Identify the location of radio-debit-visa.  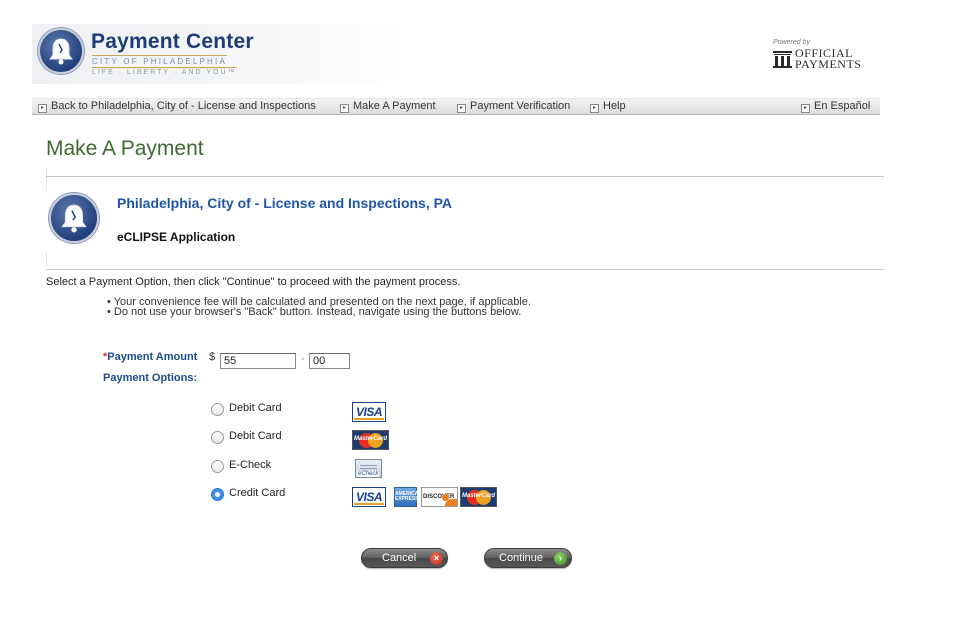
(217, 409).